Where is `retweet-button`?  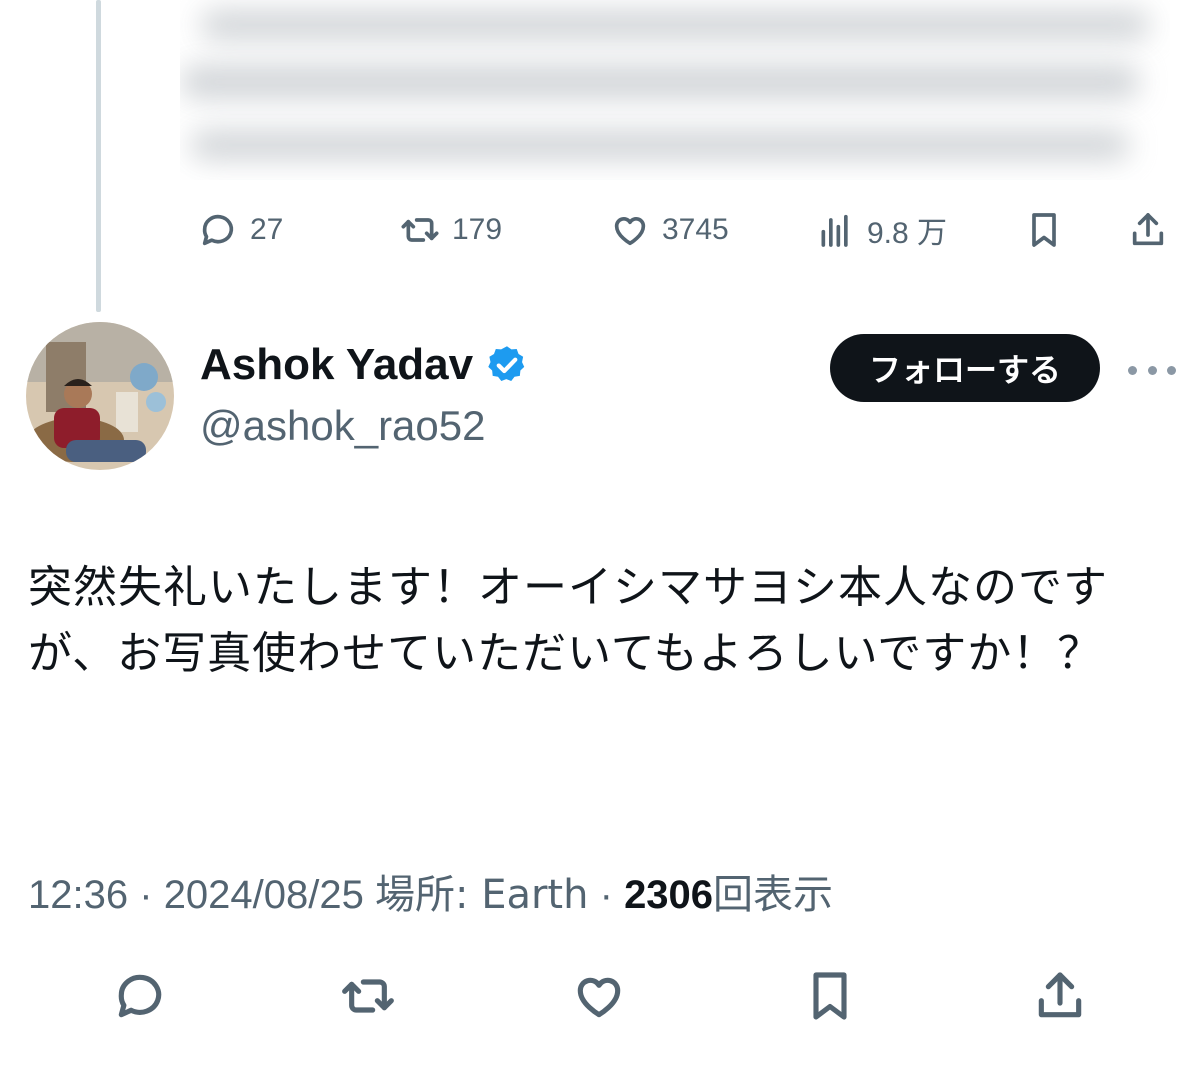
retweet-button is located at coordinates (370, 998).